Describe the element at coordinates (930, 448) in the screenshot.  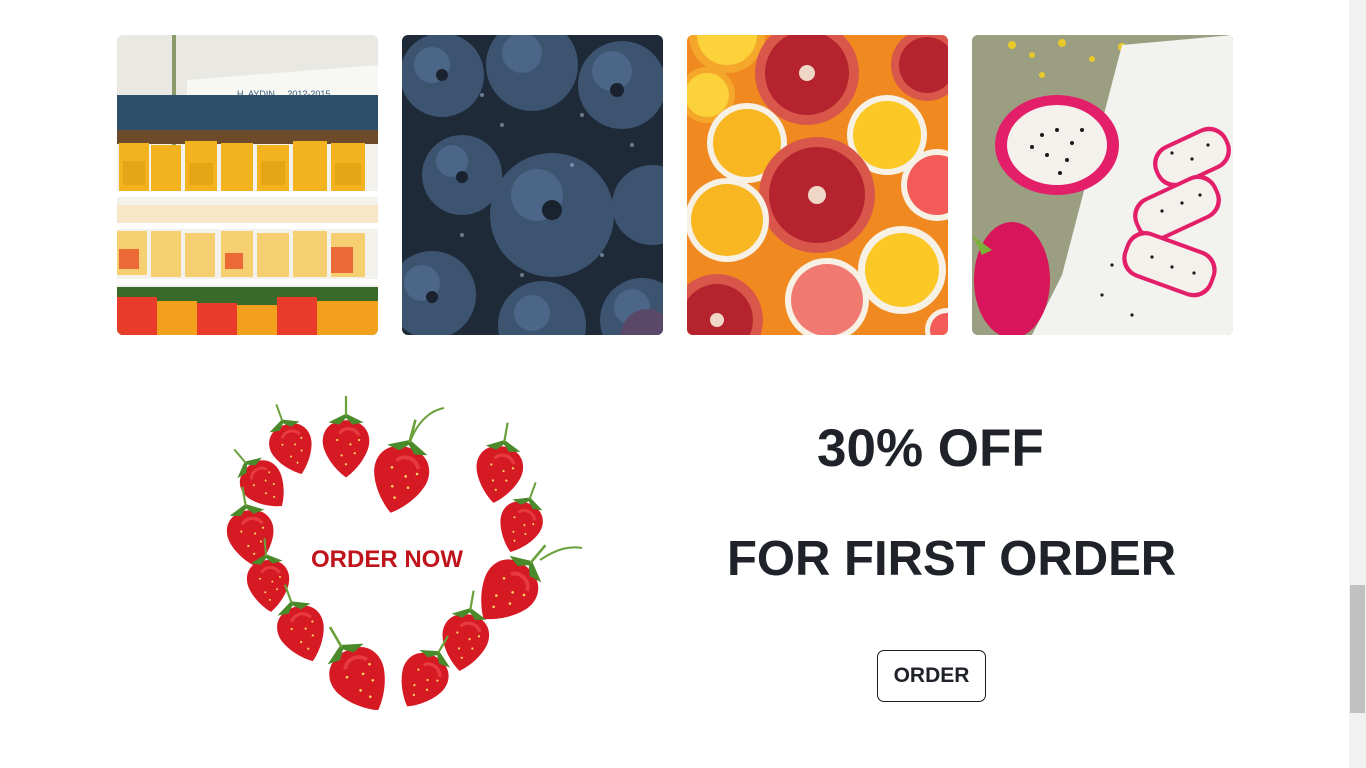
I see `discount-headline: 30% OFF` at that location.